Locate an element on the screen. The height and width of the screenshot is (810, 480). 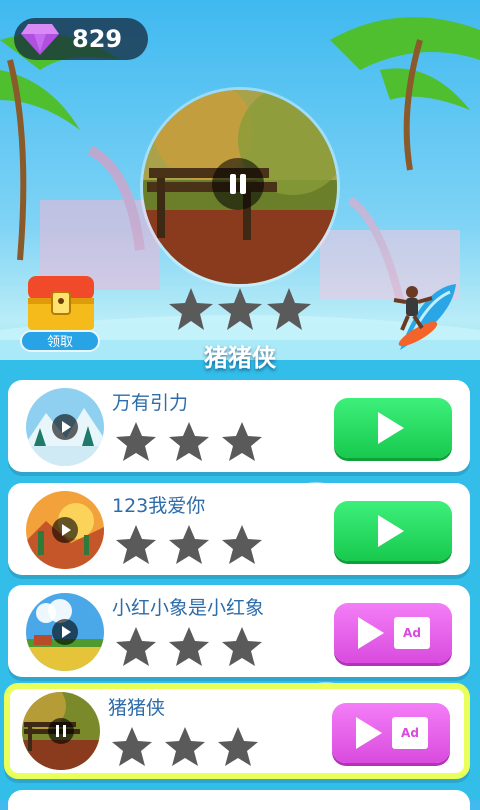
song-title: 小红小象是小红象 is located at coordinates (188, 608).